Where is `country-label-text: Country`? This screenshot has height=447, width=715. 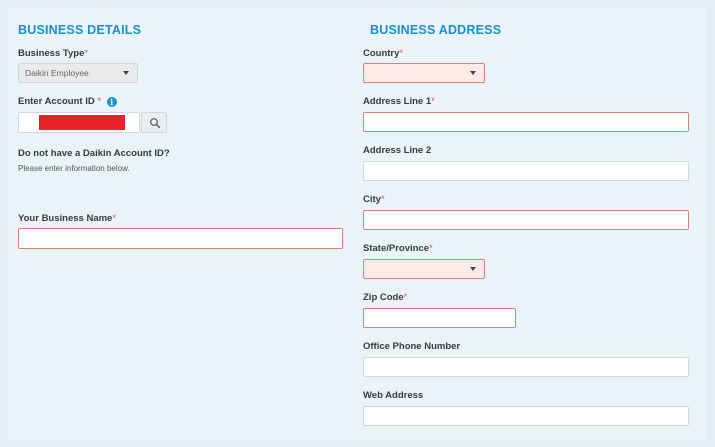 country-label-text: Country is located at coordinates (381, 53).